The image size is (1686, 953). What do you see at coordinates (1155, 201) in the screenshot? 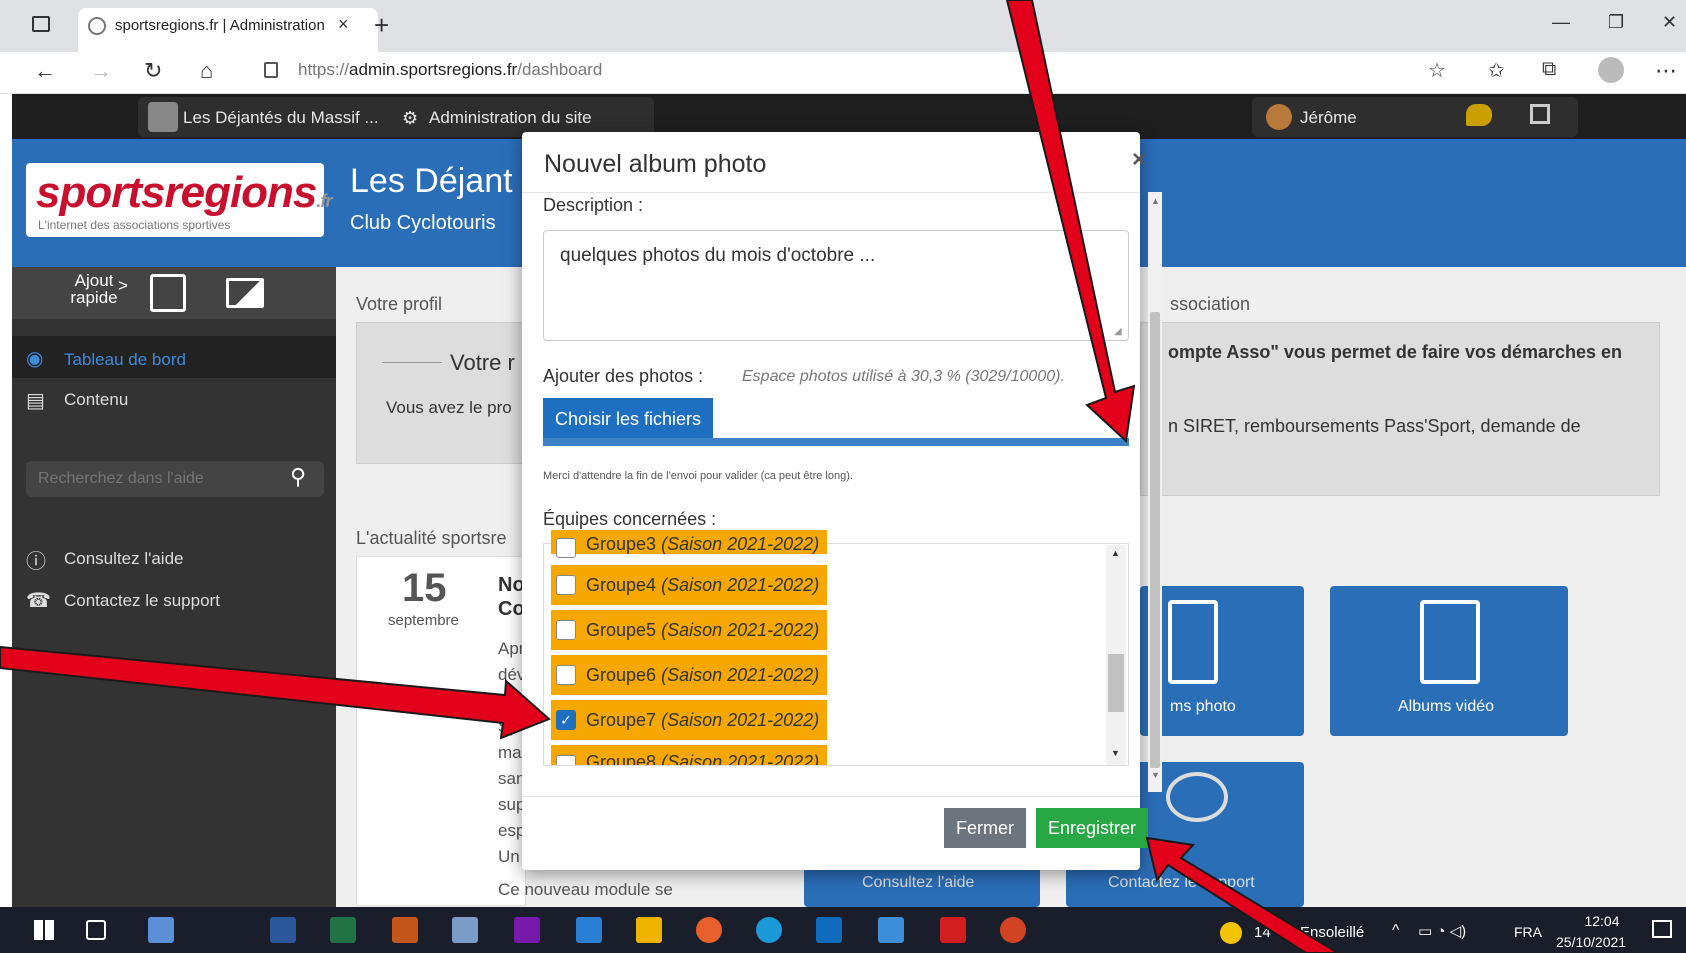
I see `scroll-up-icon: ▲` at bounding box center [1155, 201].